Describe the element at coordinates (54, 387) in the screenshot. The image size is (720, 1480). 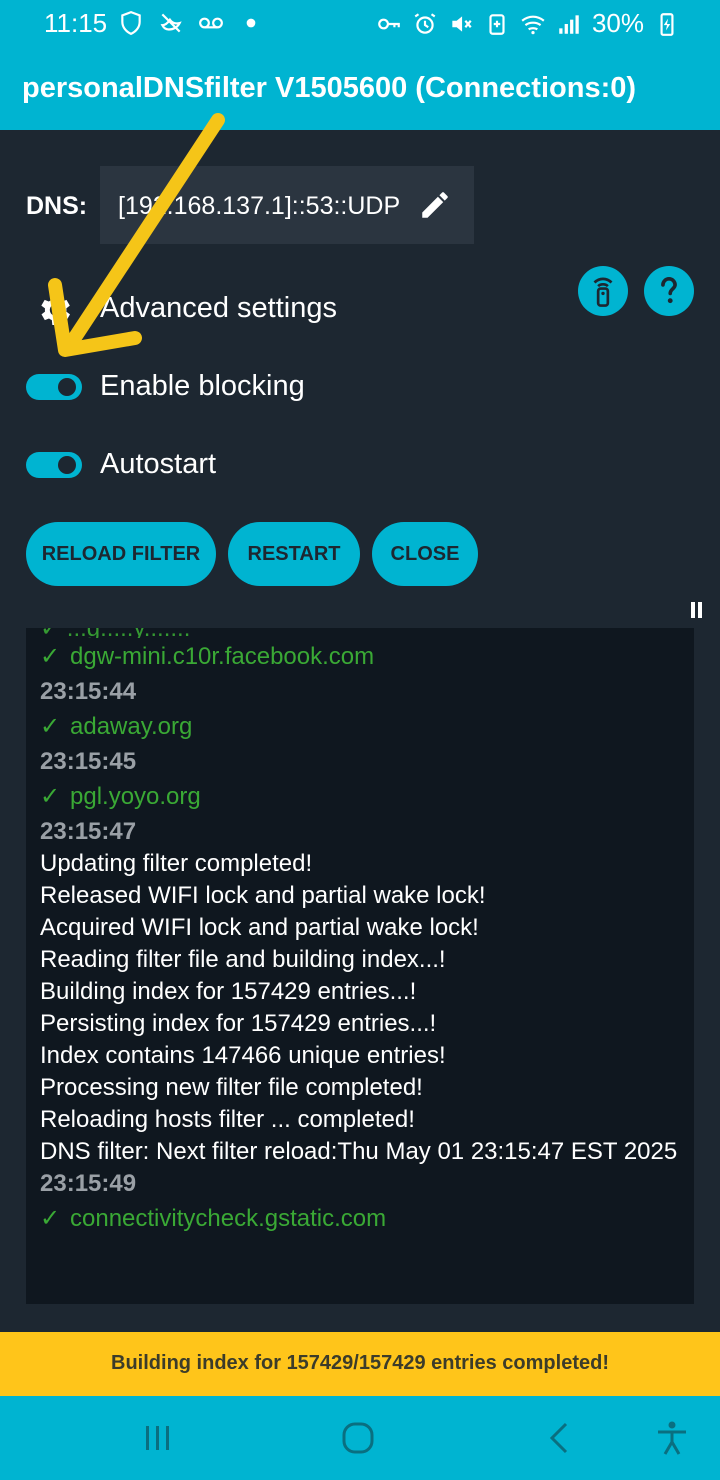
I see `enable-blocking-switch` at that location.